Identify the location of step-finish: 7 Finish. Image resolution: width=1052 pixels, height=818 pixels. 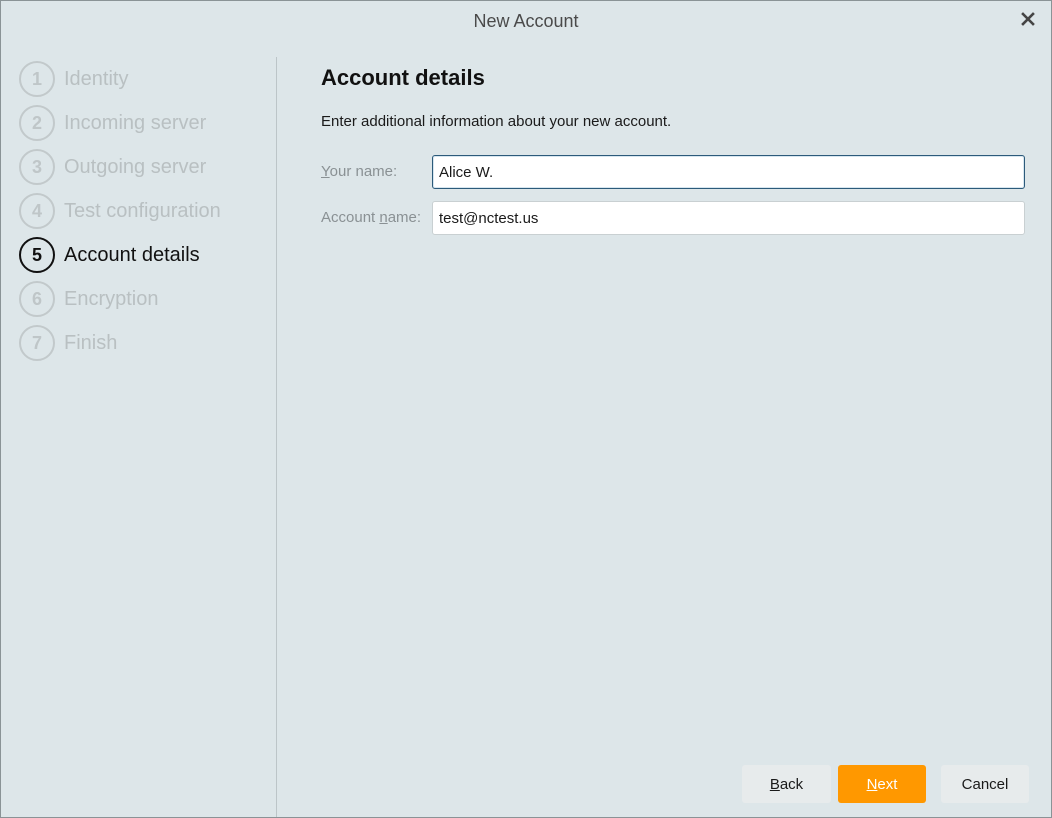
(68, 343).